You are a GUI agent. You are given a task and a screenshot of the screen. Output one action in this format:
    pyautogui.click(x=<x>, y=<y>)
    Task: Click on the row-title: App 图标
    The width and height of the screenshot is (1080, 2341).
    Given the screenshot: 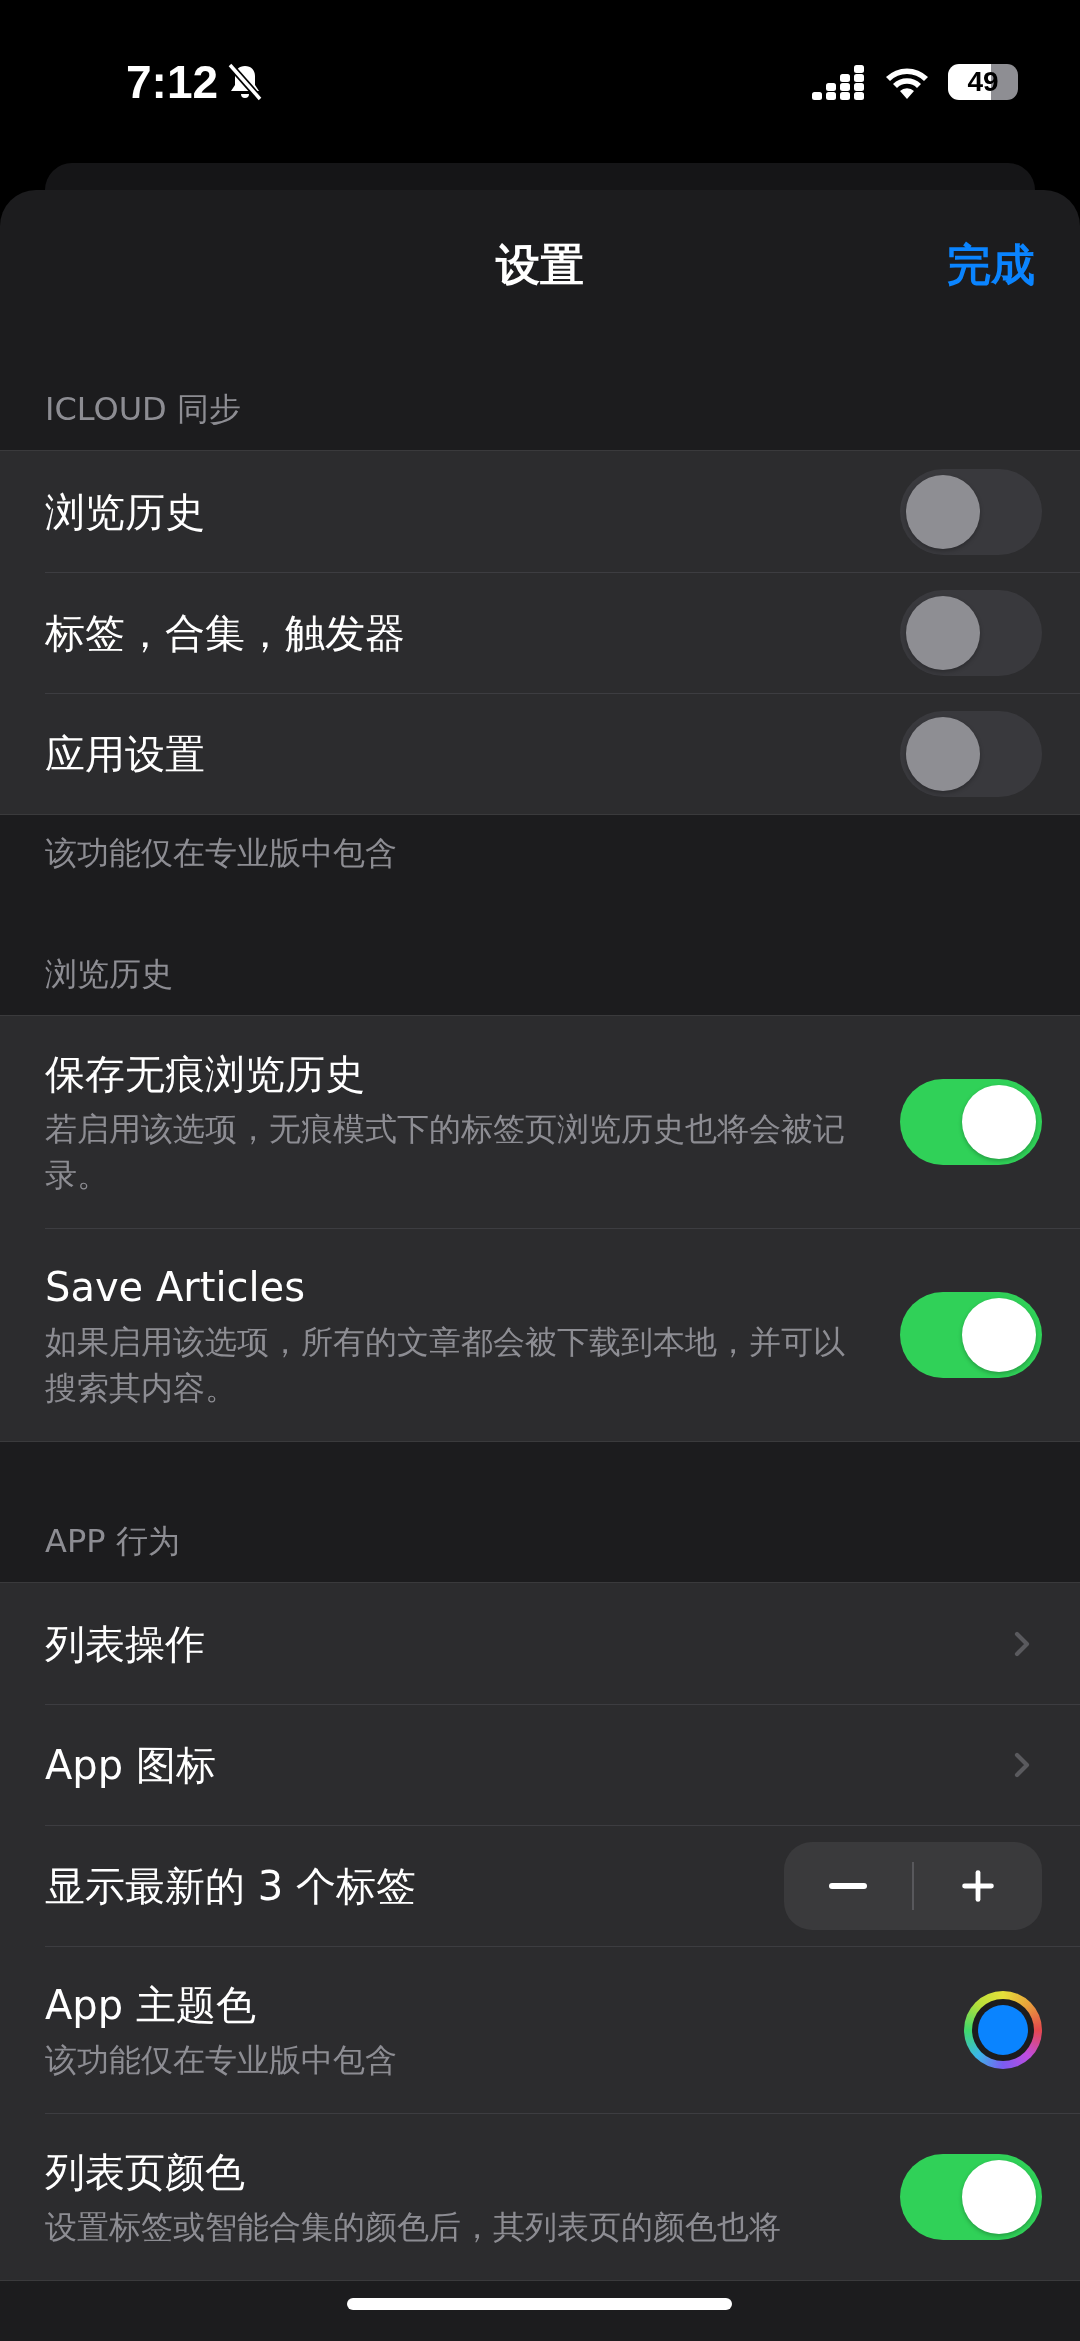 What is the action you would take?
    pyautogui.click(x=131, y=1765)
    